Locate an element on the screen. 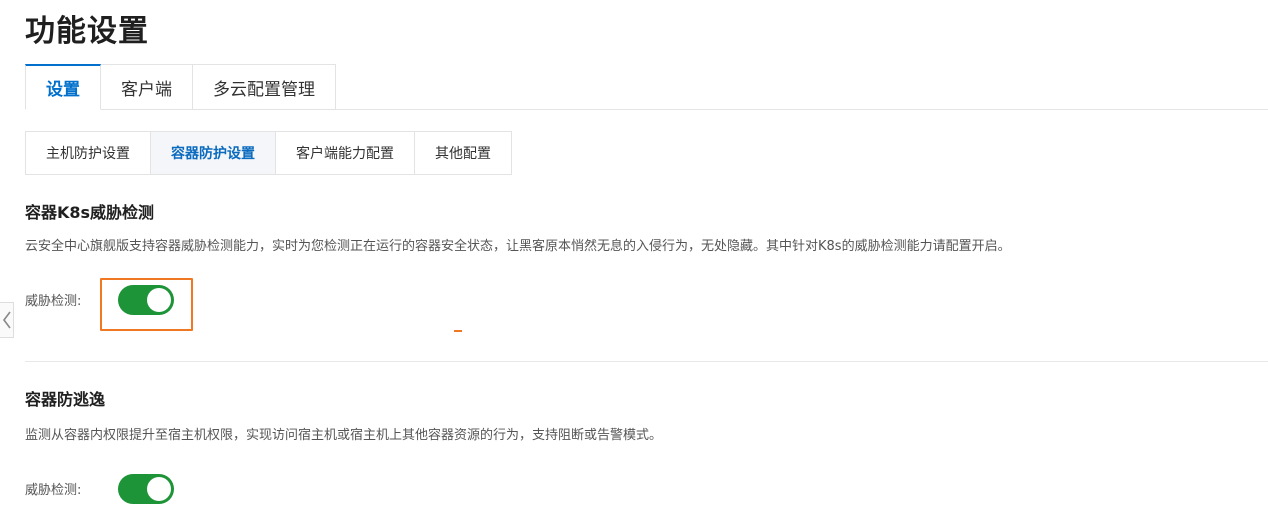 Image resolution: width=1268 pixels, height=530 pixels. tab-settings: 设置 is located at coordinates (63, 87).